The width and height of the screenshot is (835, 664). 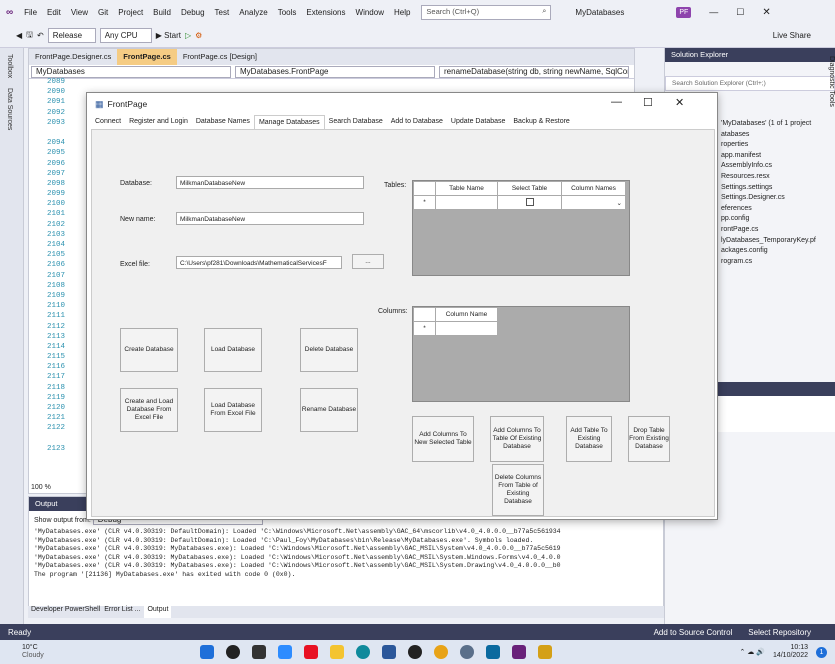 What do you see at coordinates (521, 228) in the screenshot?
I see `tables-grid: Table Name Select Table Column Names * ⌄` at bounding box center [521, 228].